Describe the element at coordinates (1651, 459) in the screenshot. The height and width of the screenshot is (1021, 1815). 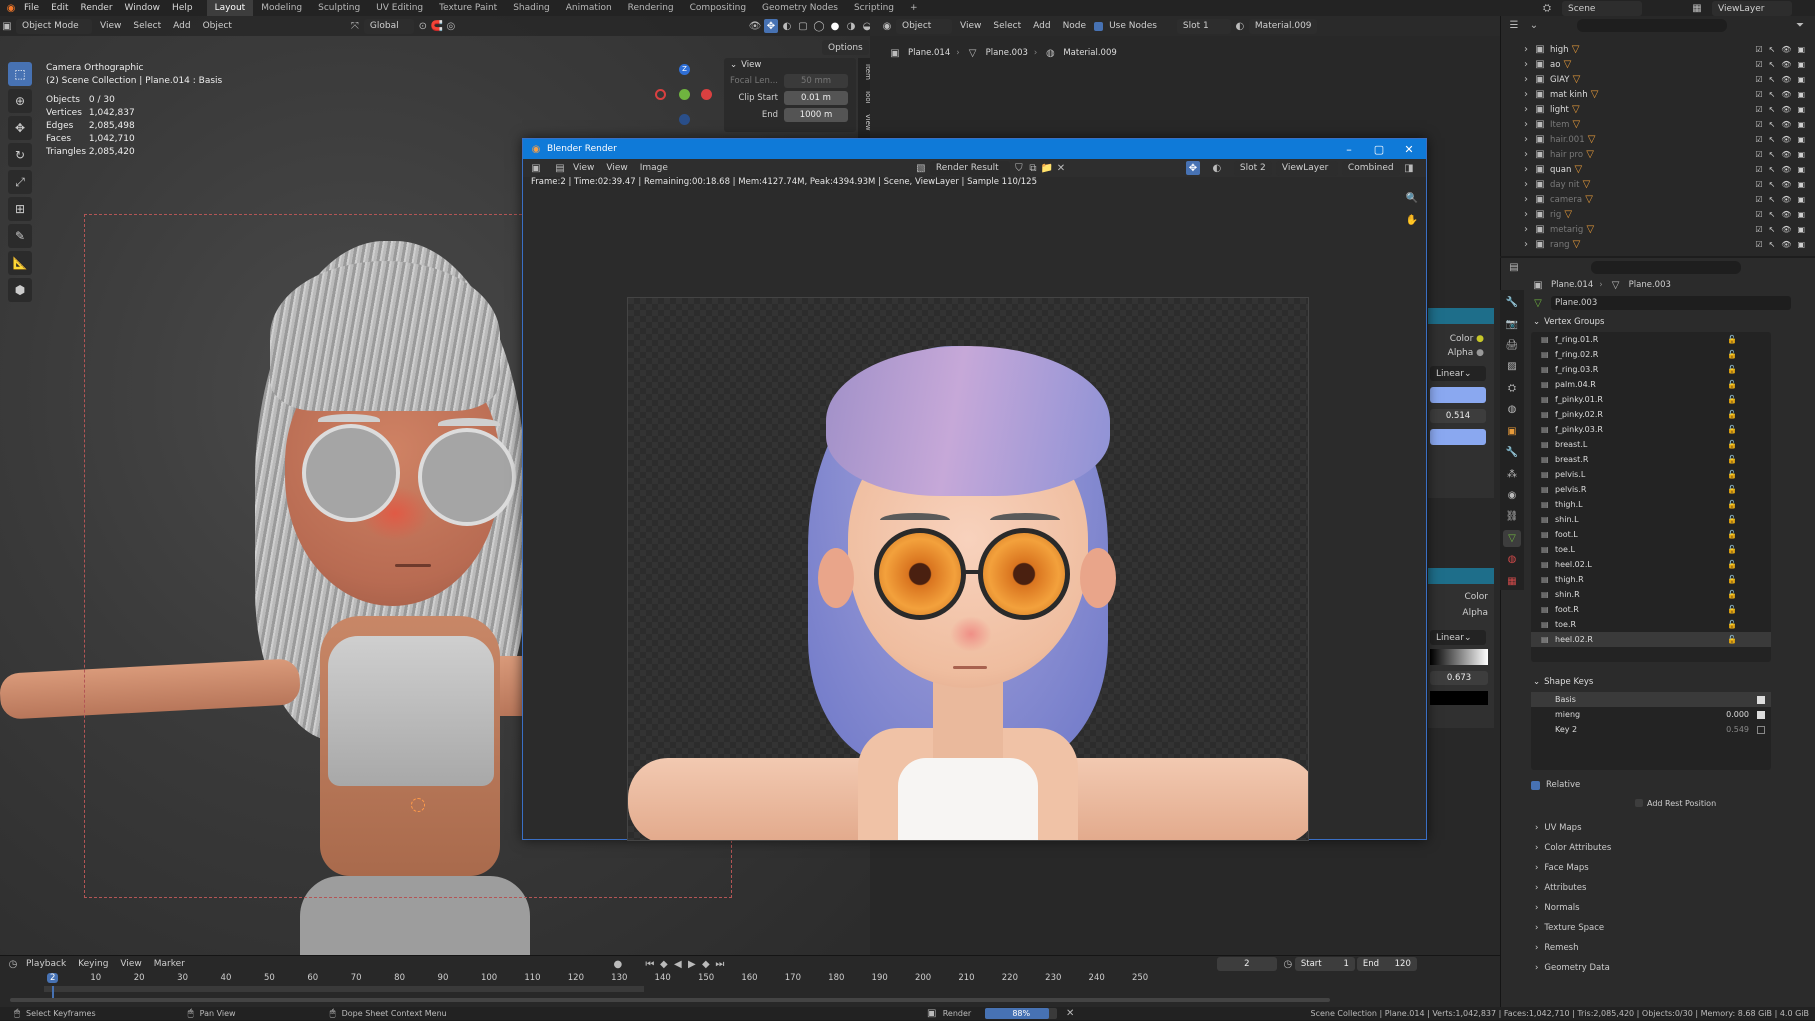
I see `vertex-group-item: breast.R 🔓` at that location.